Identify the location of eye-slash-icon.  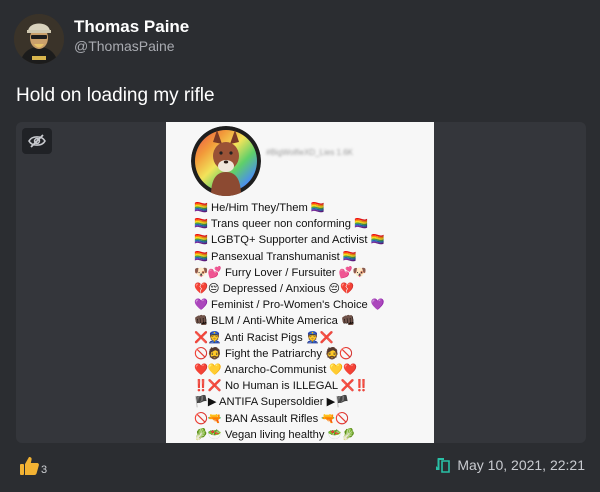
(37, 141).